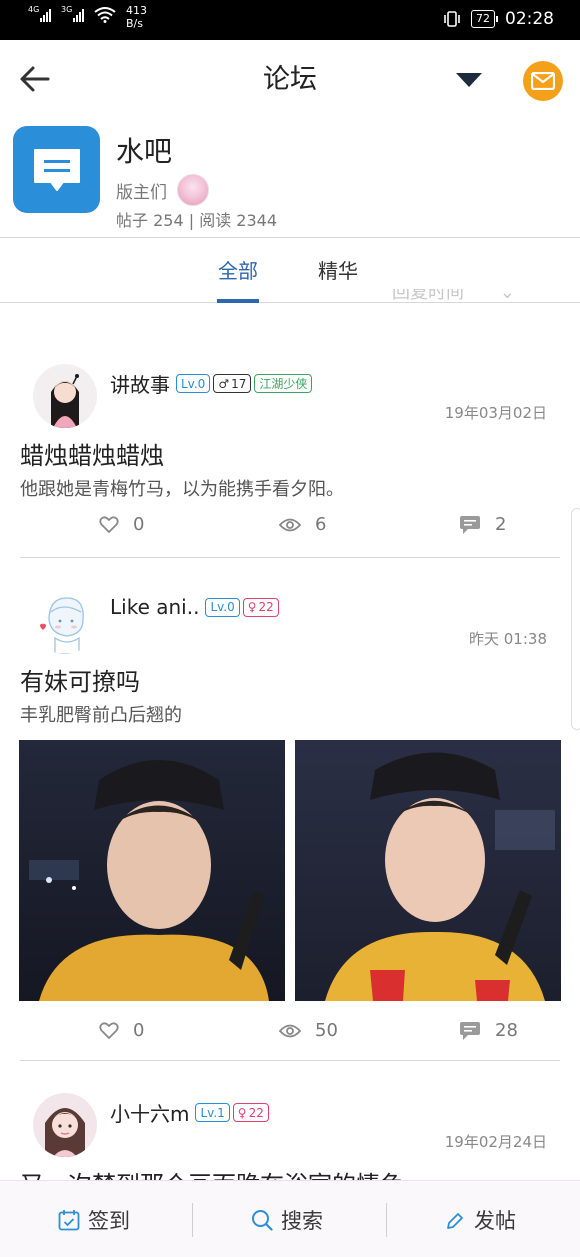 The width and height of the screenshot is (580, 1257). I want to click on views: 50, so click(308, 1030).